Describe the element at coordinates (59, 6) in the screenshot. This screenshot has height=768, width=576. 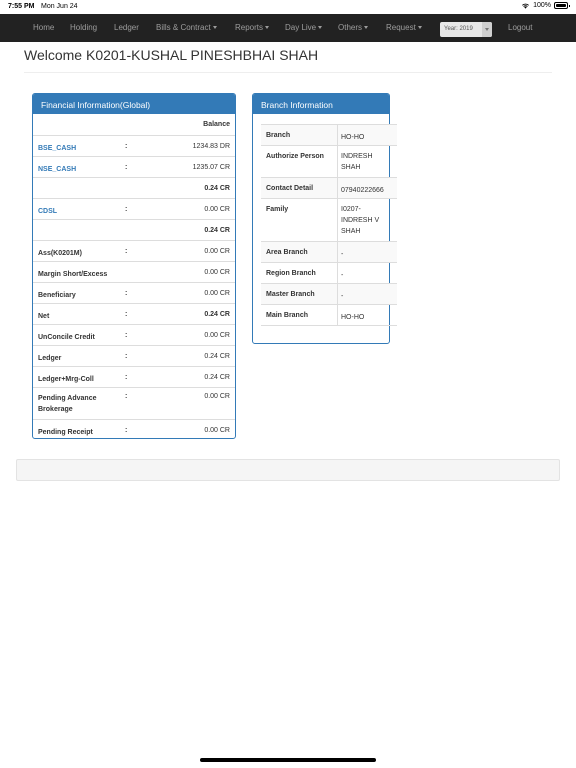
I see `status-date: Mon Jun 24` at that location.